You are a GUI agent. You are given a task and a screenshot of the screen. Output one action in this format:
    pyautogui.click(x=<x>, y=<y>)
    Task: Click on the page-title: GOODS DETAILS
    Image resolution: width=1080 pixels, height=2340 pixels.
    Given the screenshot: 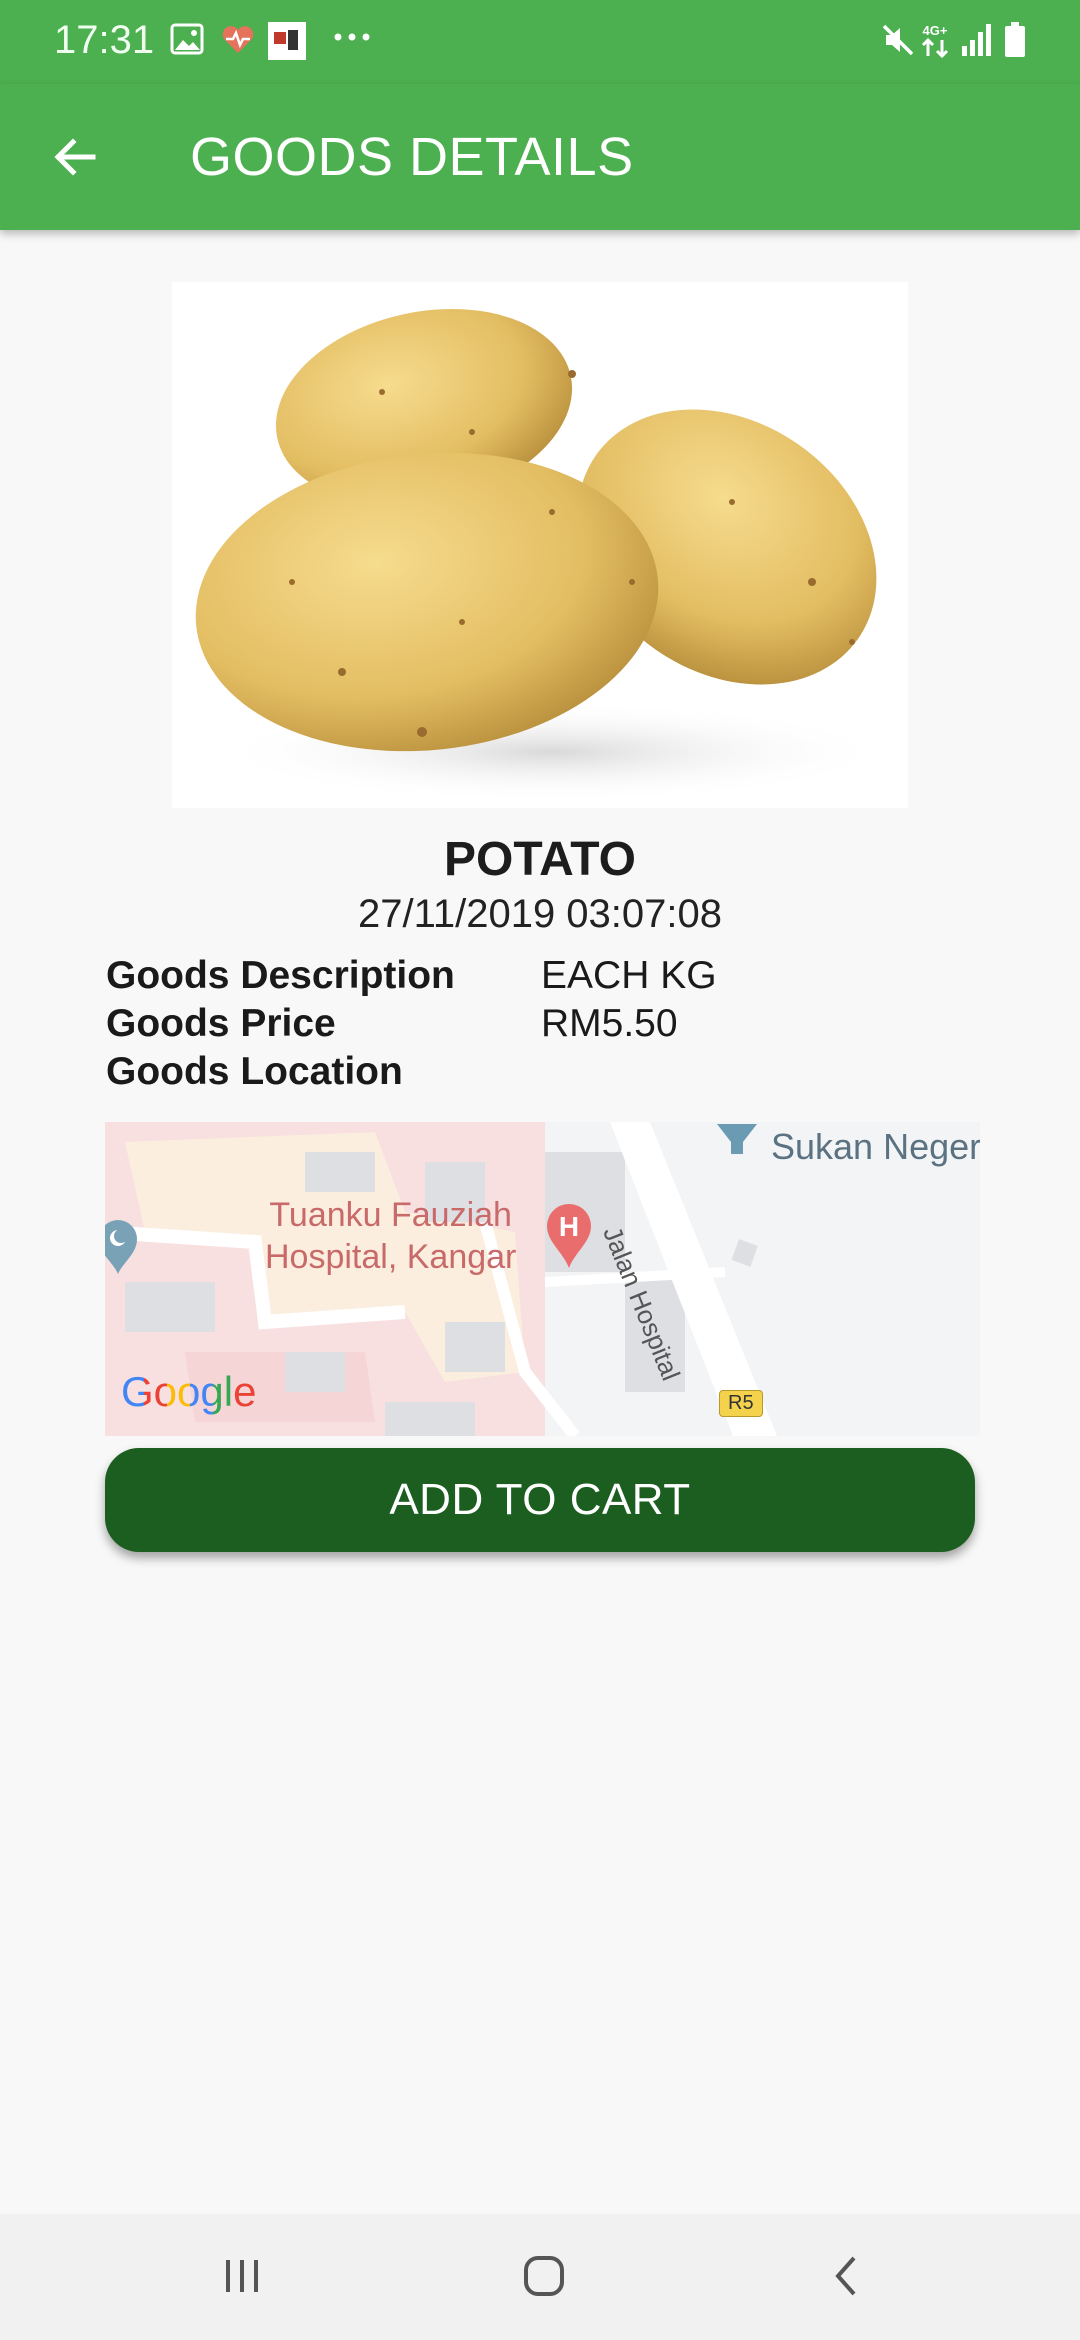 What is the action you would take?
    pyautogui.click(x=412, y=157)
    